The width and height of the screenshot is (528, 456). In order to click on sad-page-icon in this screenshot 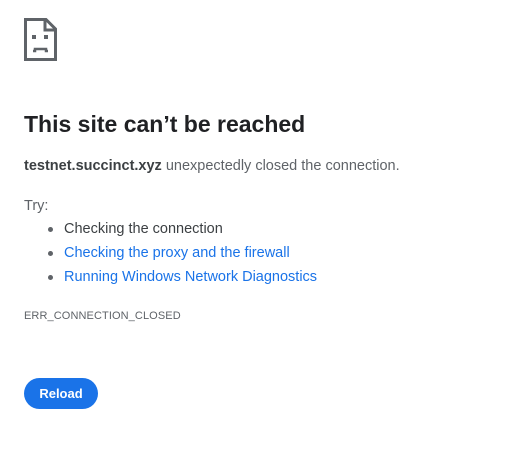, I will do `click(40, 39)`.